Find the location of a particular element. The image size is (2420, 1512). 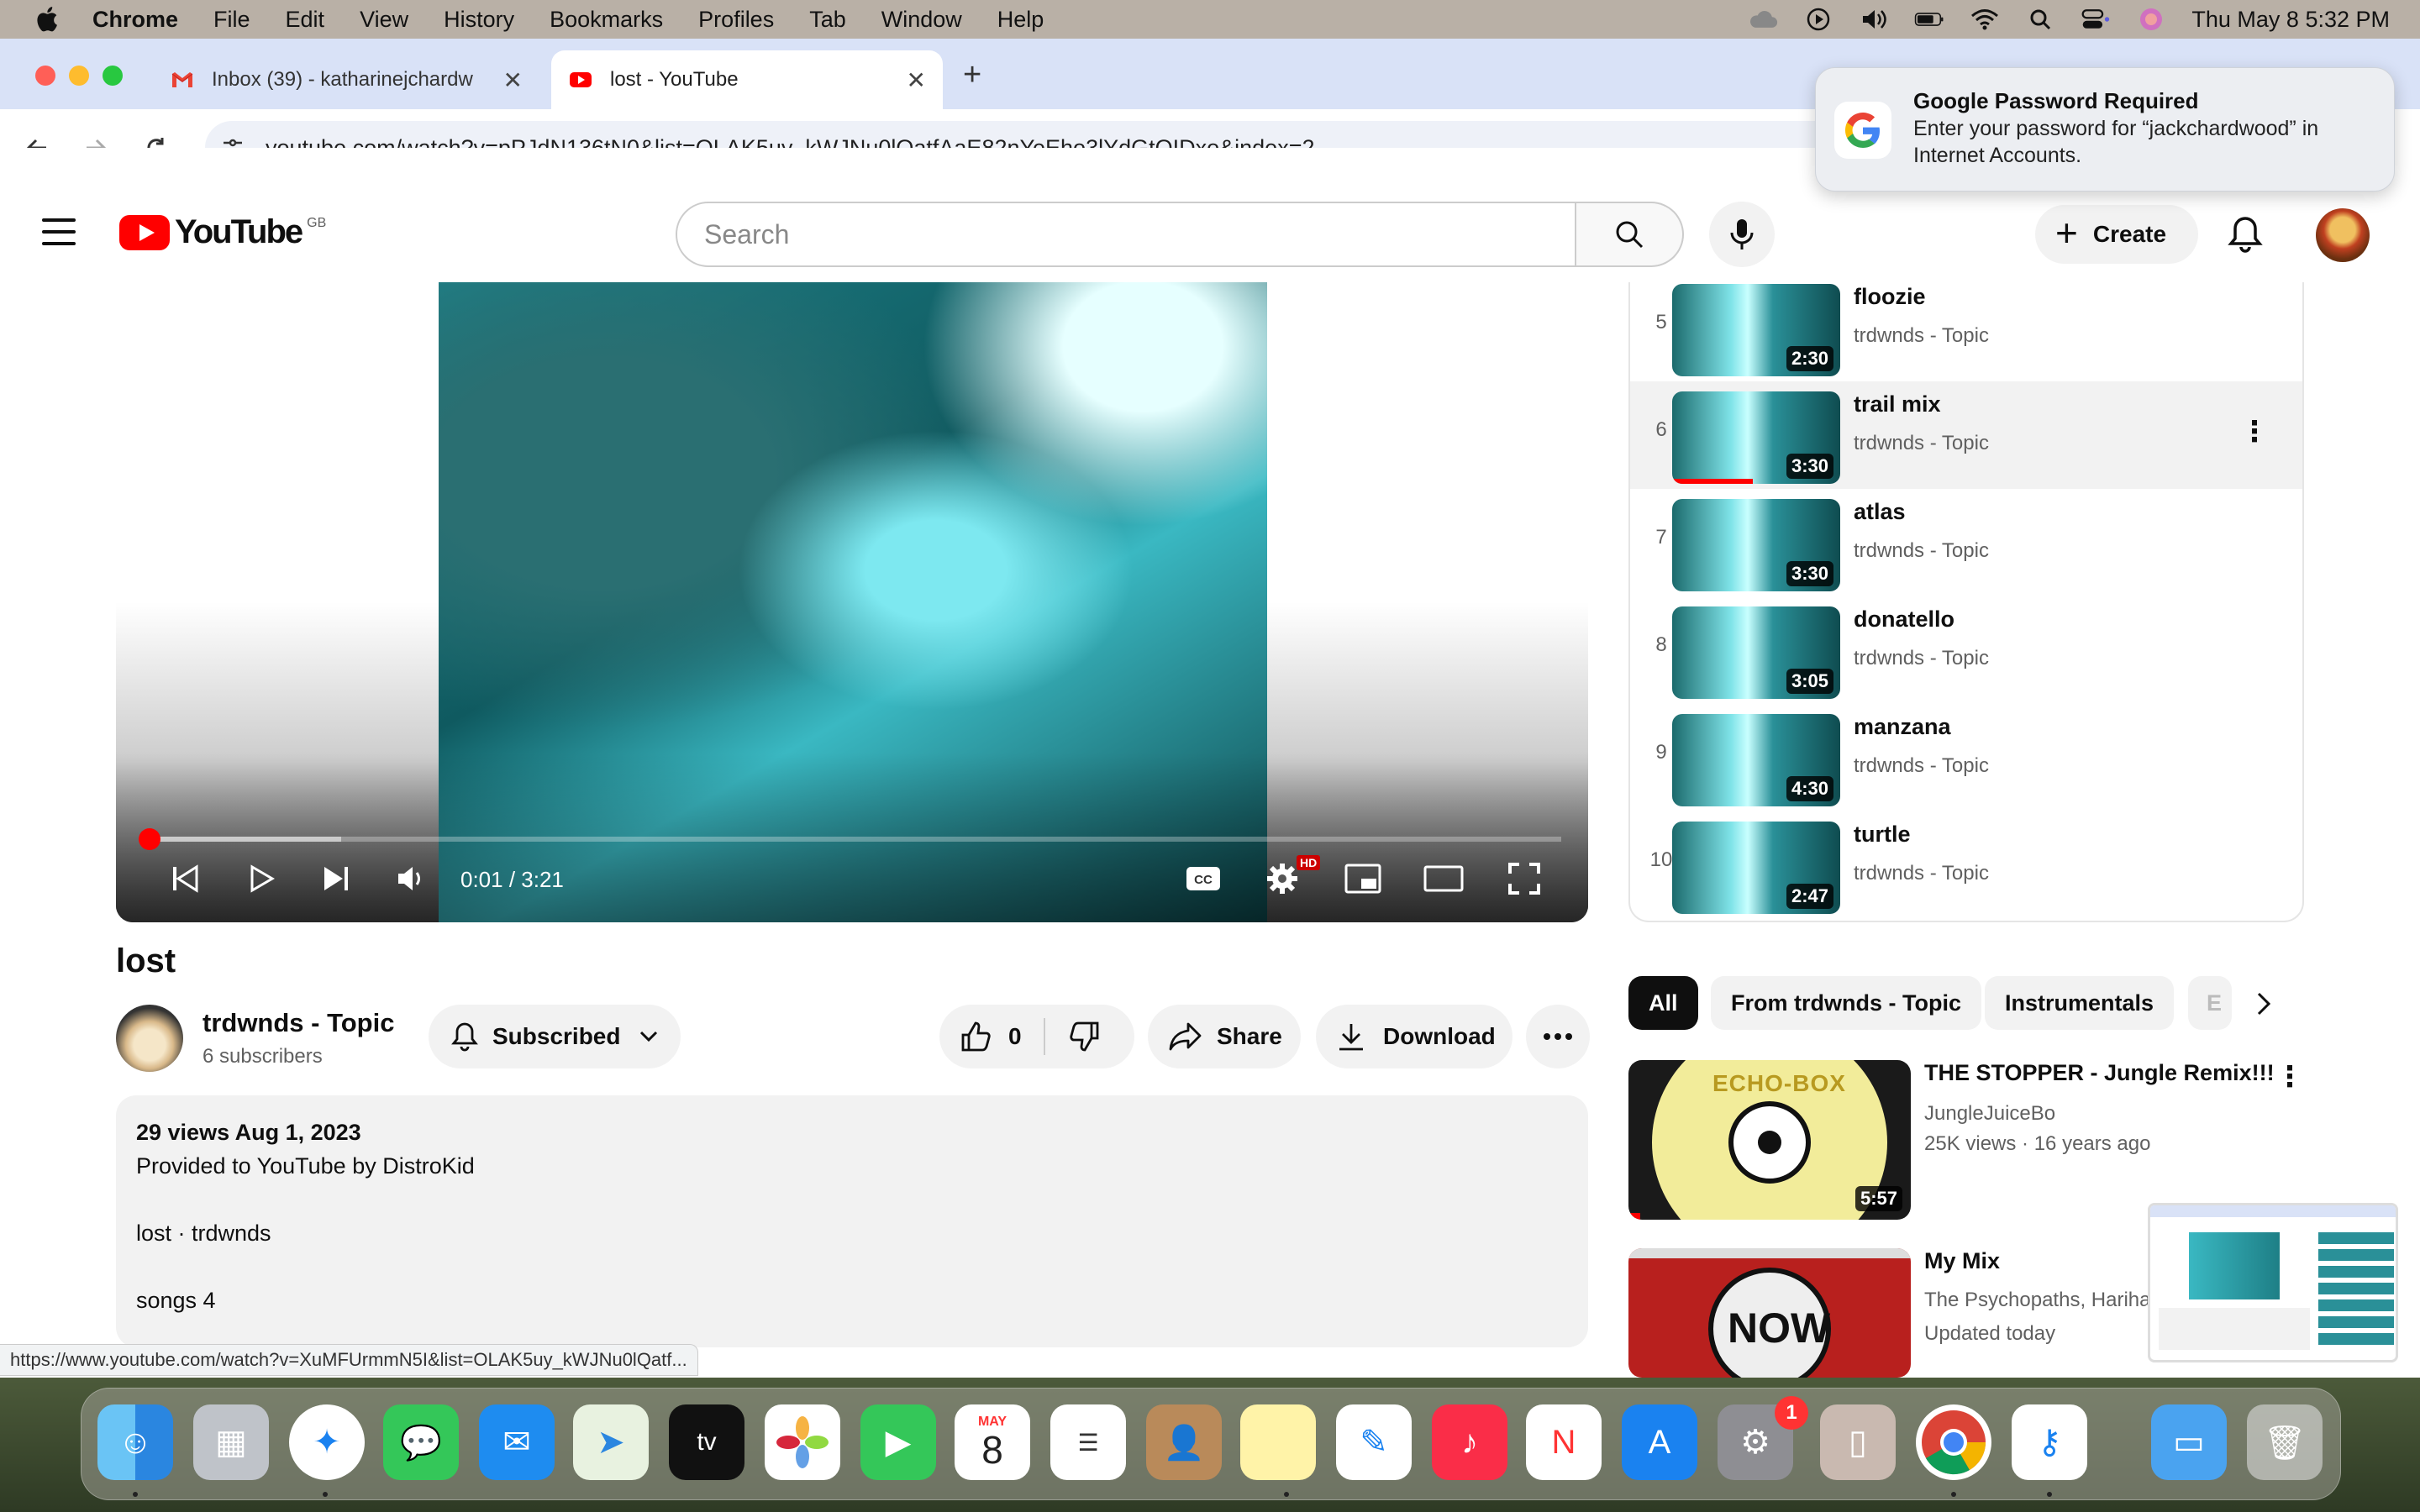

play-button is located at coordinates (261, 878).